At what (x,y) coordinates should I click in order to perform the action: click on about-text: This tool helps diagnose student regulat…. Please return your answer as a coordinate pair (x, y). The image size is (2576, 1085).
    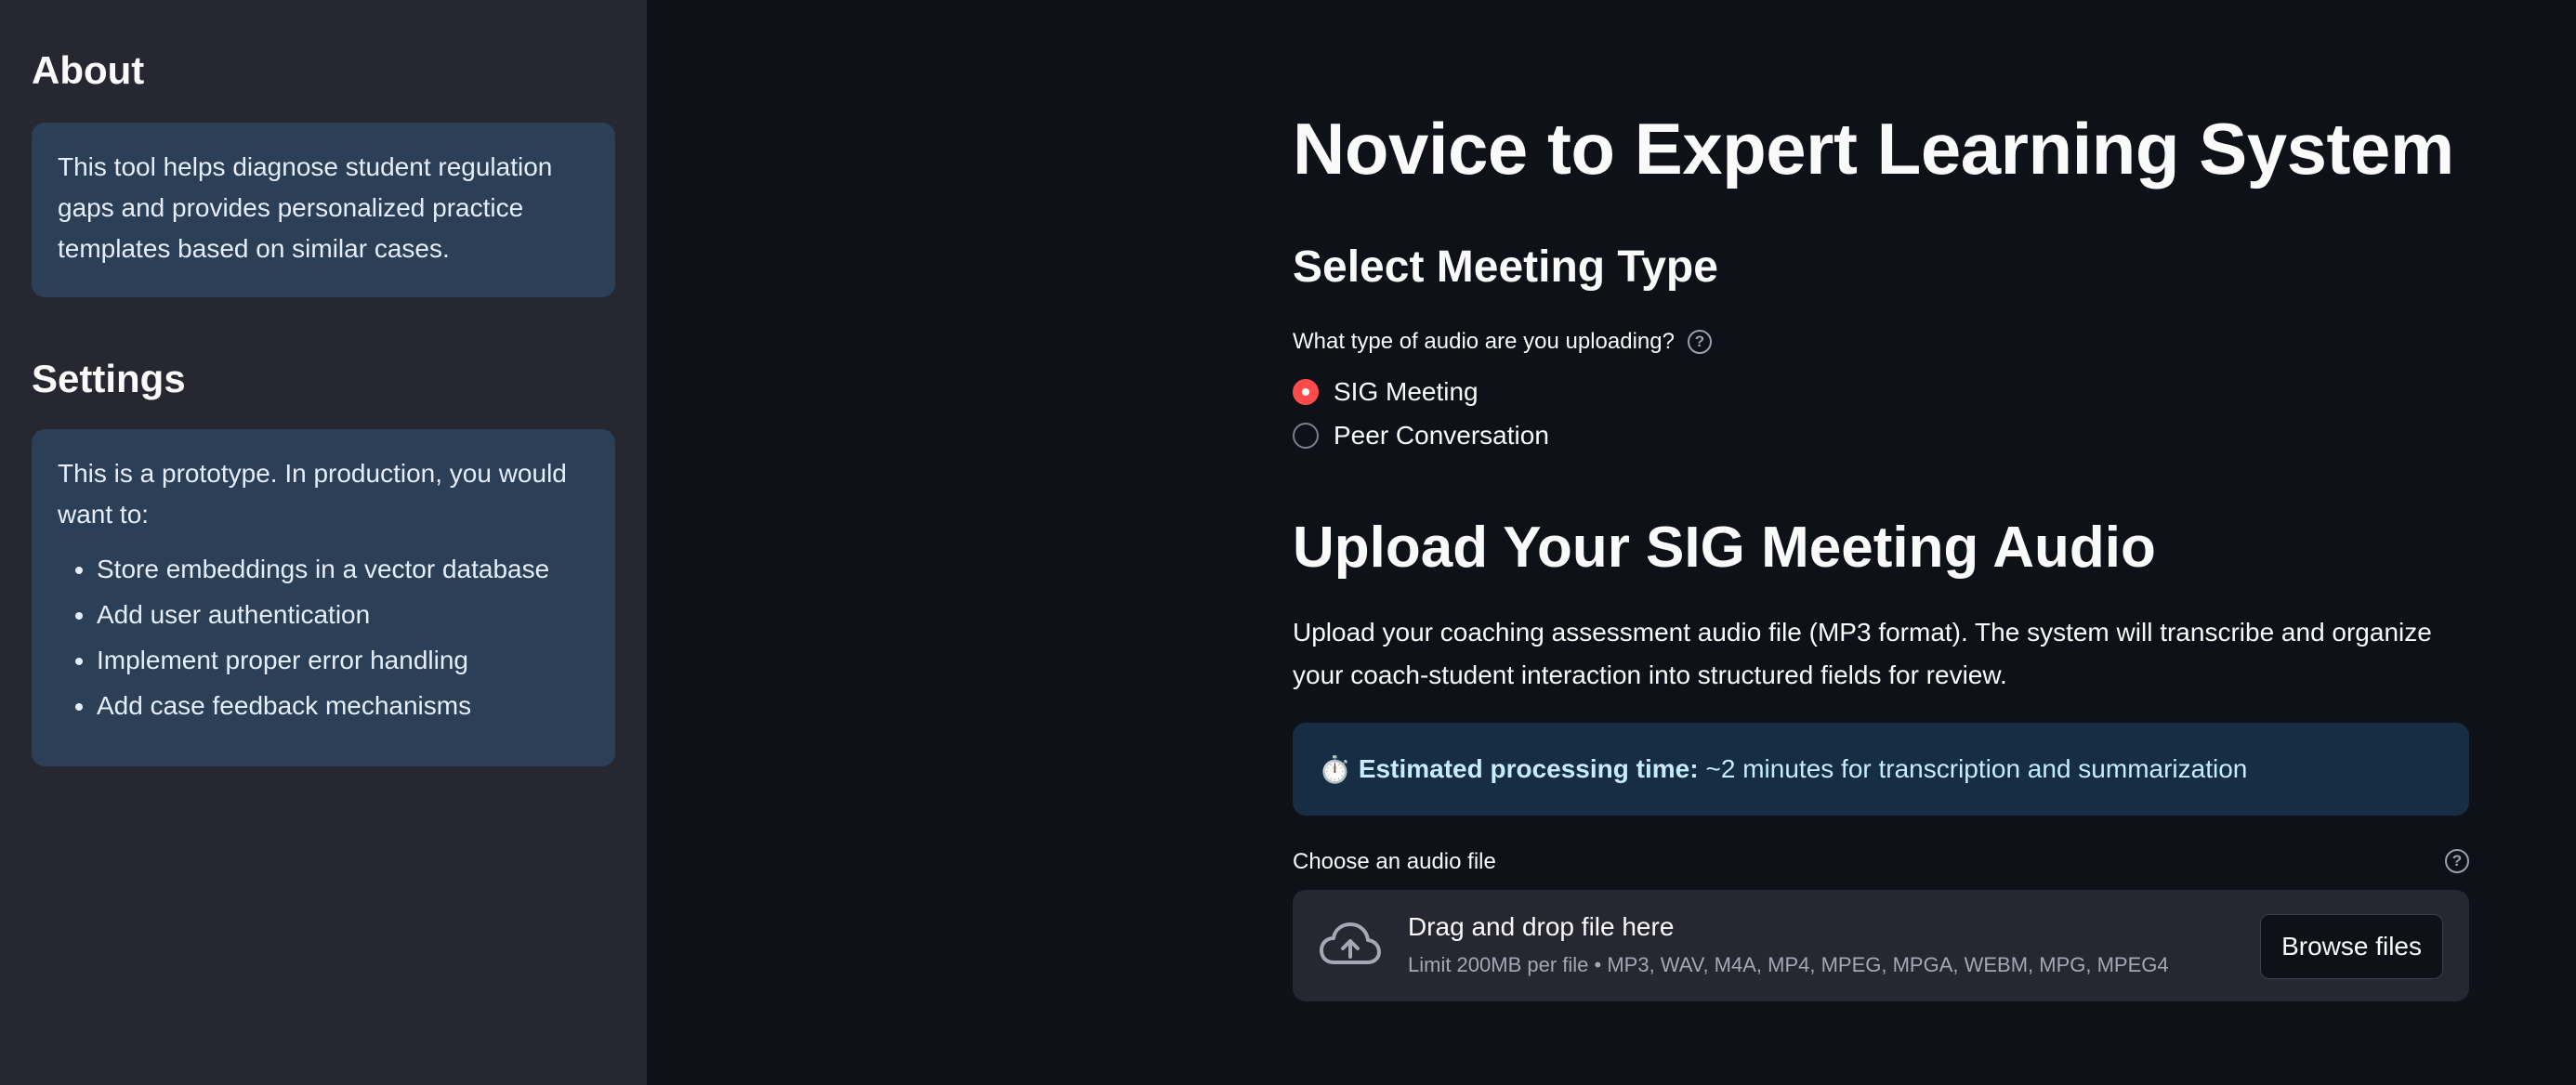
    Looking at the image, I should click on (305, 207).